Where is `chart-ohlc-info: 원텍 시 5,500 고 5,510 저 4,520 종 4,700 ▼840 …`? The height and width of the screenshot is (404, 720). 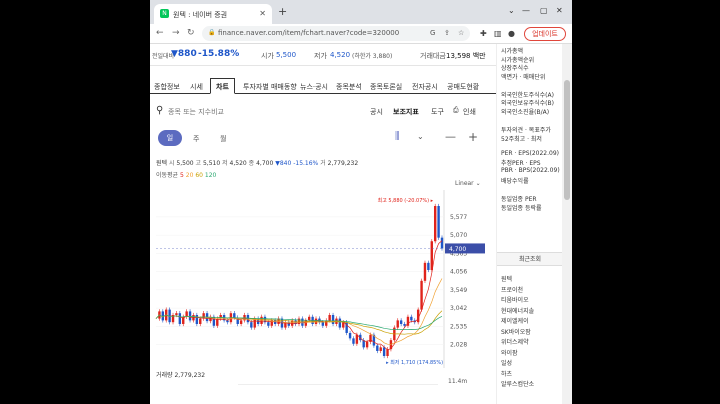
chart-ohlc-info: 원텍 시 5,500 고 5,510 저 4,520 종 4,700 ▼840 … is located at coordinates (257, 162).